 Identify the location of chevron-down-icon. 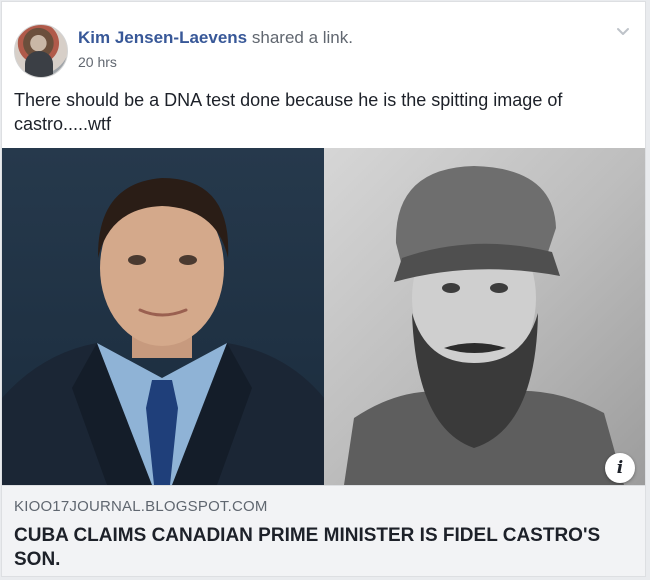
(623, 31).